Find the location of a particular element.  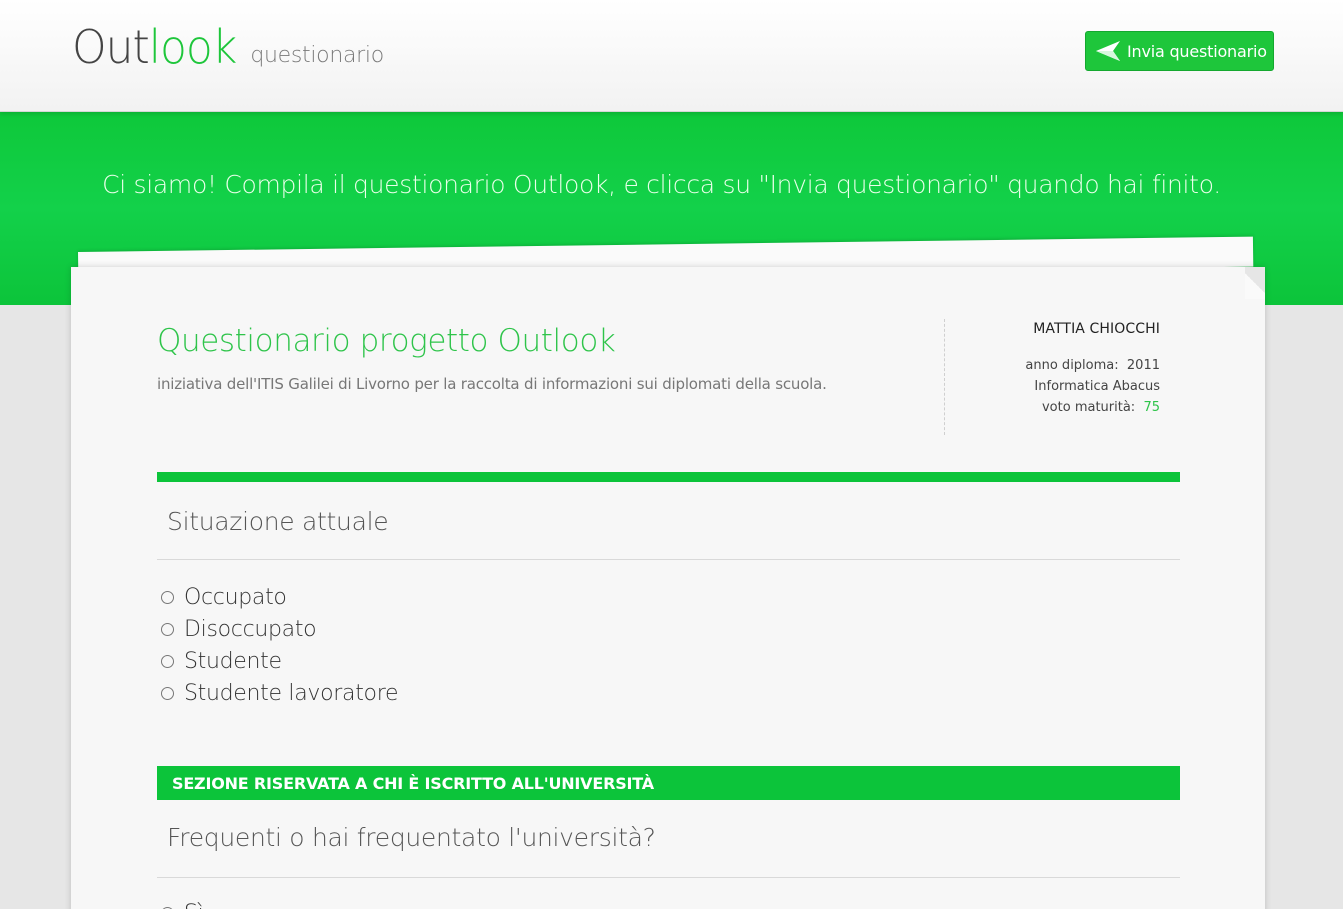

diploma-year-row: anno diploma: 2011 is located at coordinates (1055, 365).